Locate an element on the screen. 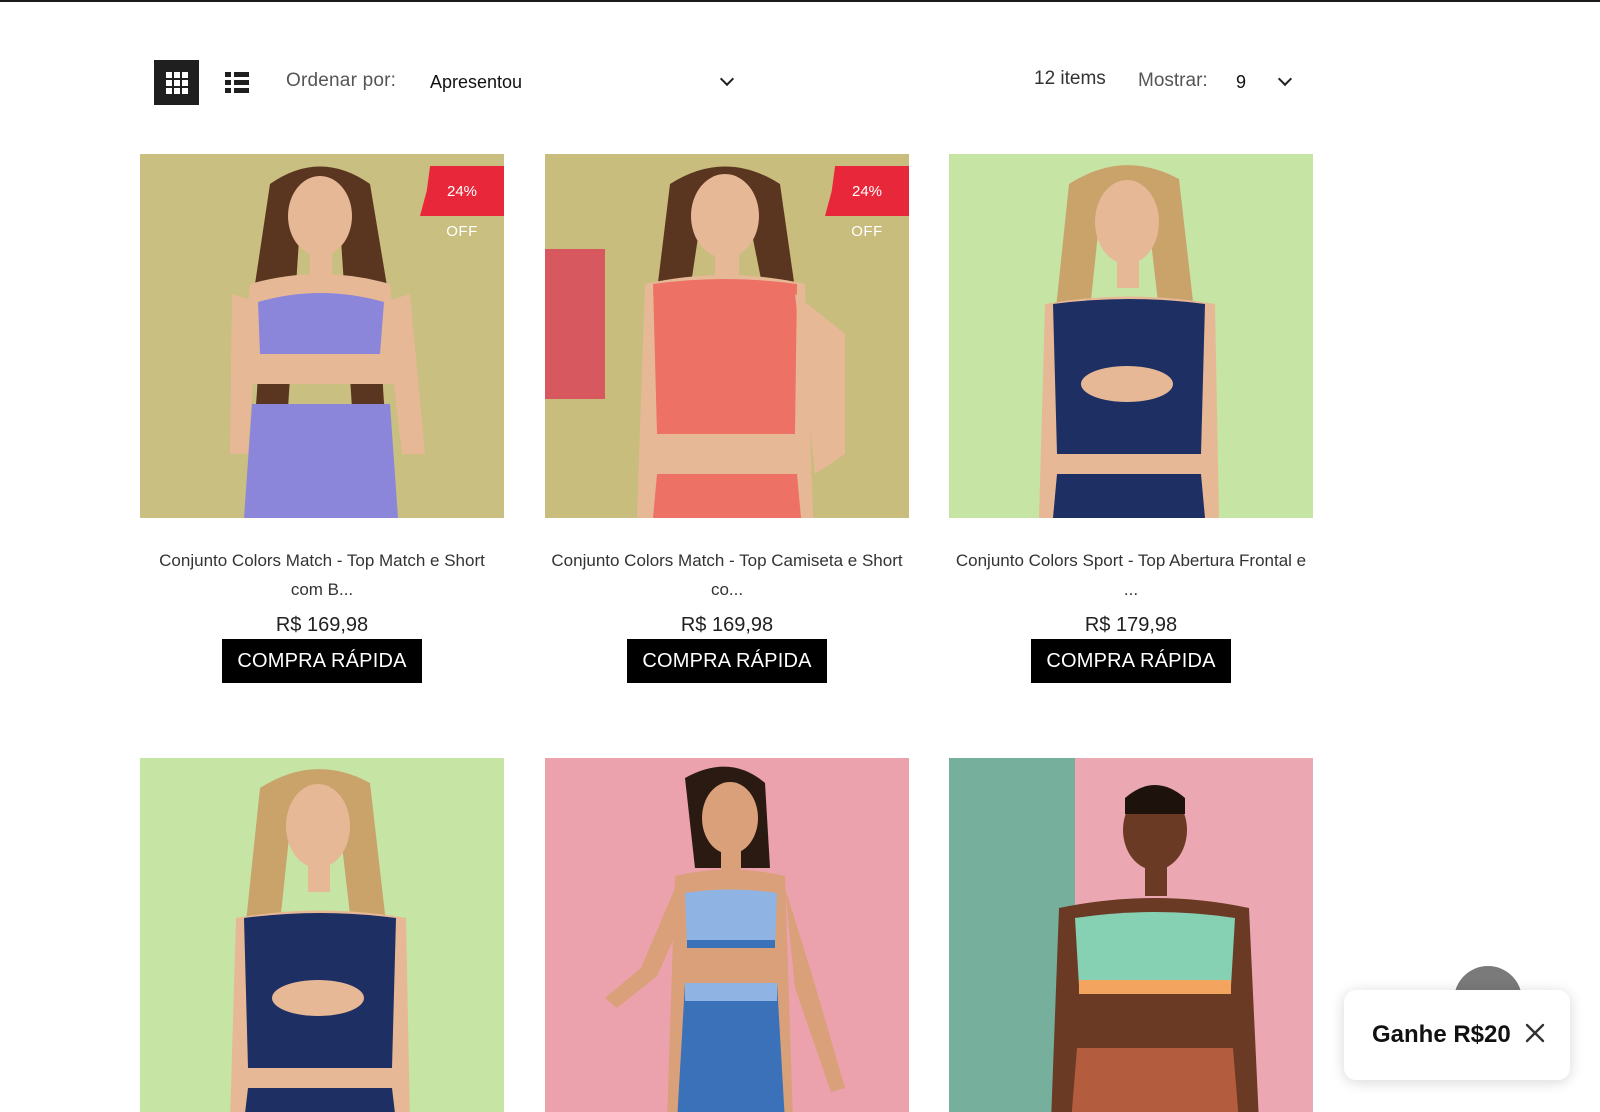 This screenshot has width=1600, height=1112. promo-text: Ganhe R$20 is located at coordinates (1441, 1034).